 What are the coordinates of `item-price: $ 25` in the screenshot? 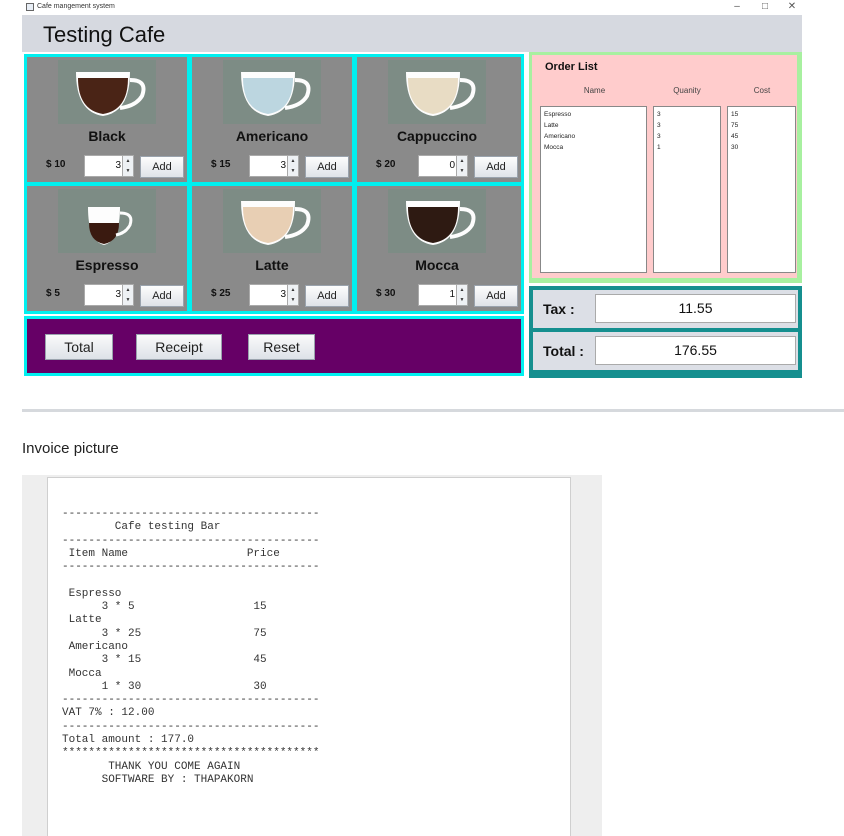 It's located at (221, 293).